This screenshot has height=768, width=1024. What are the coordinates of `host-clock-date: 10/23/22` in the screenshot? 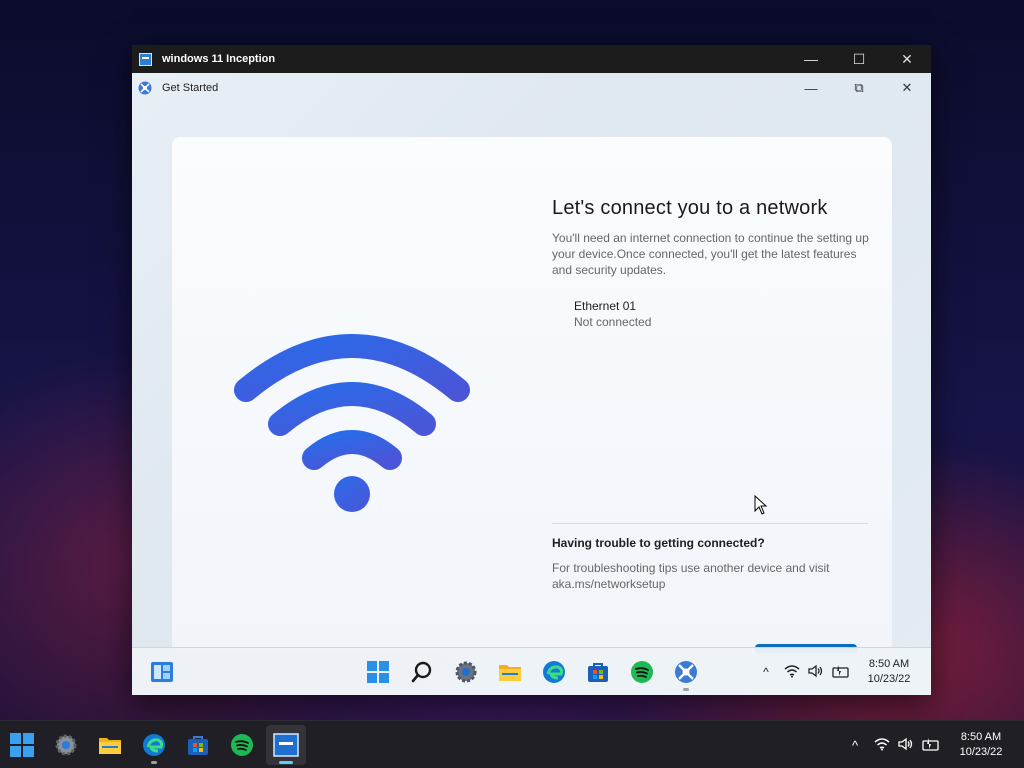 It's located at (981, 752).